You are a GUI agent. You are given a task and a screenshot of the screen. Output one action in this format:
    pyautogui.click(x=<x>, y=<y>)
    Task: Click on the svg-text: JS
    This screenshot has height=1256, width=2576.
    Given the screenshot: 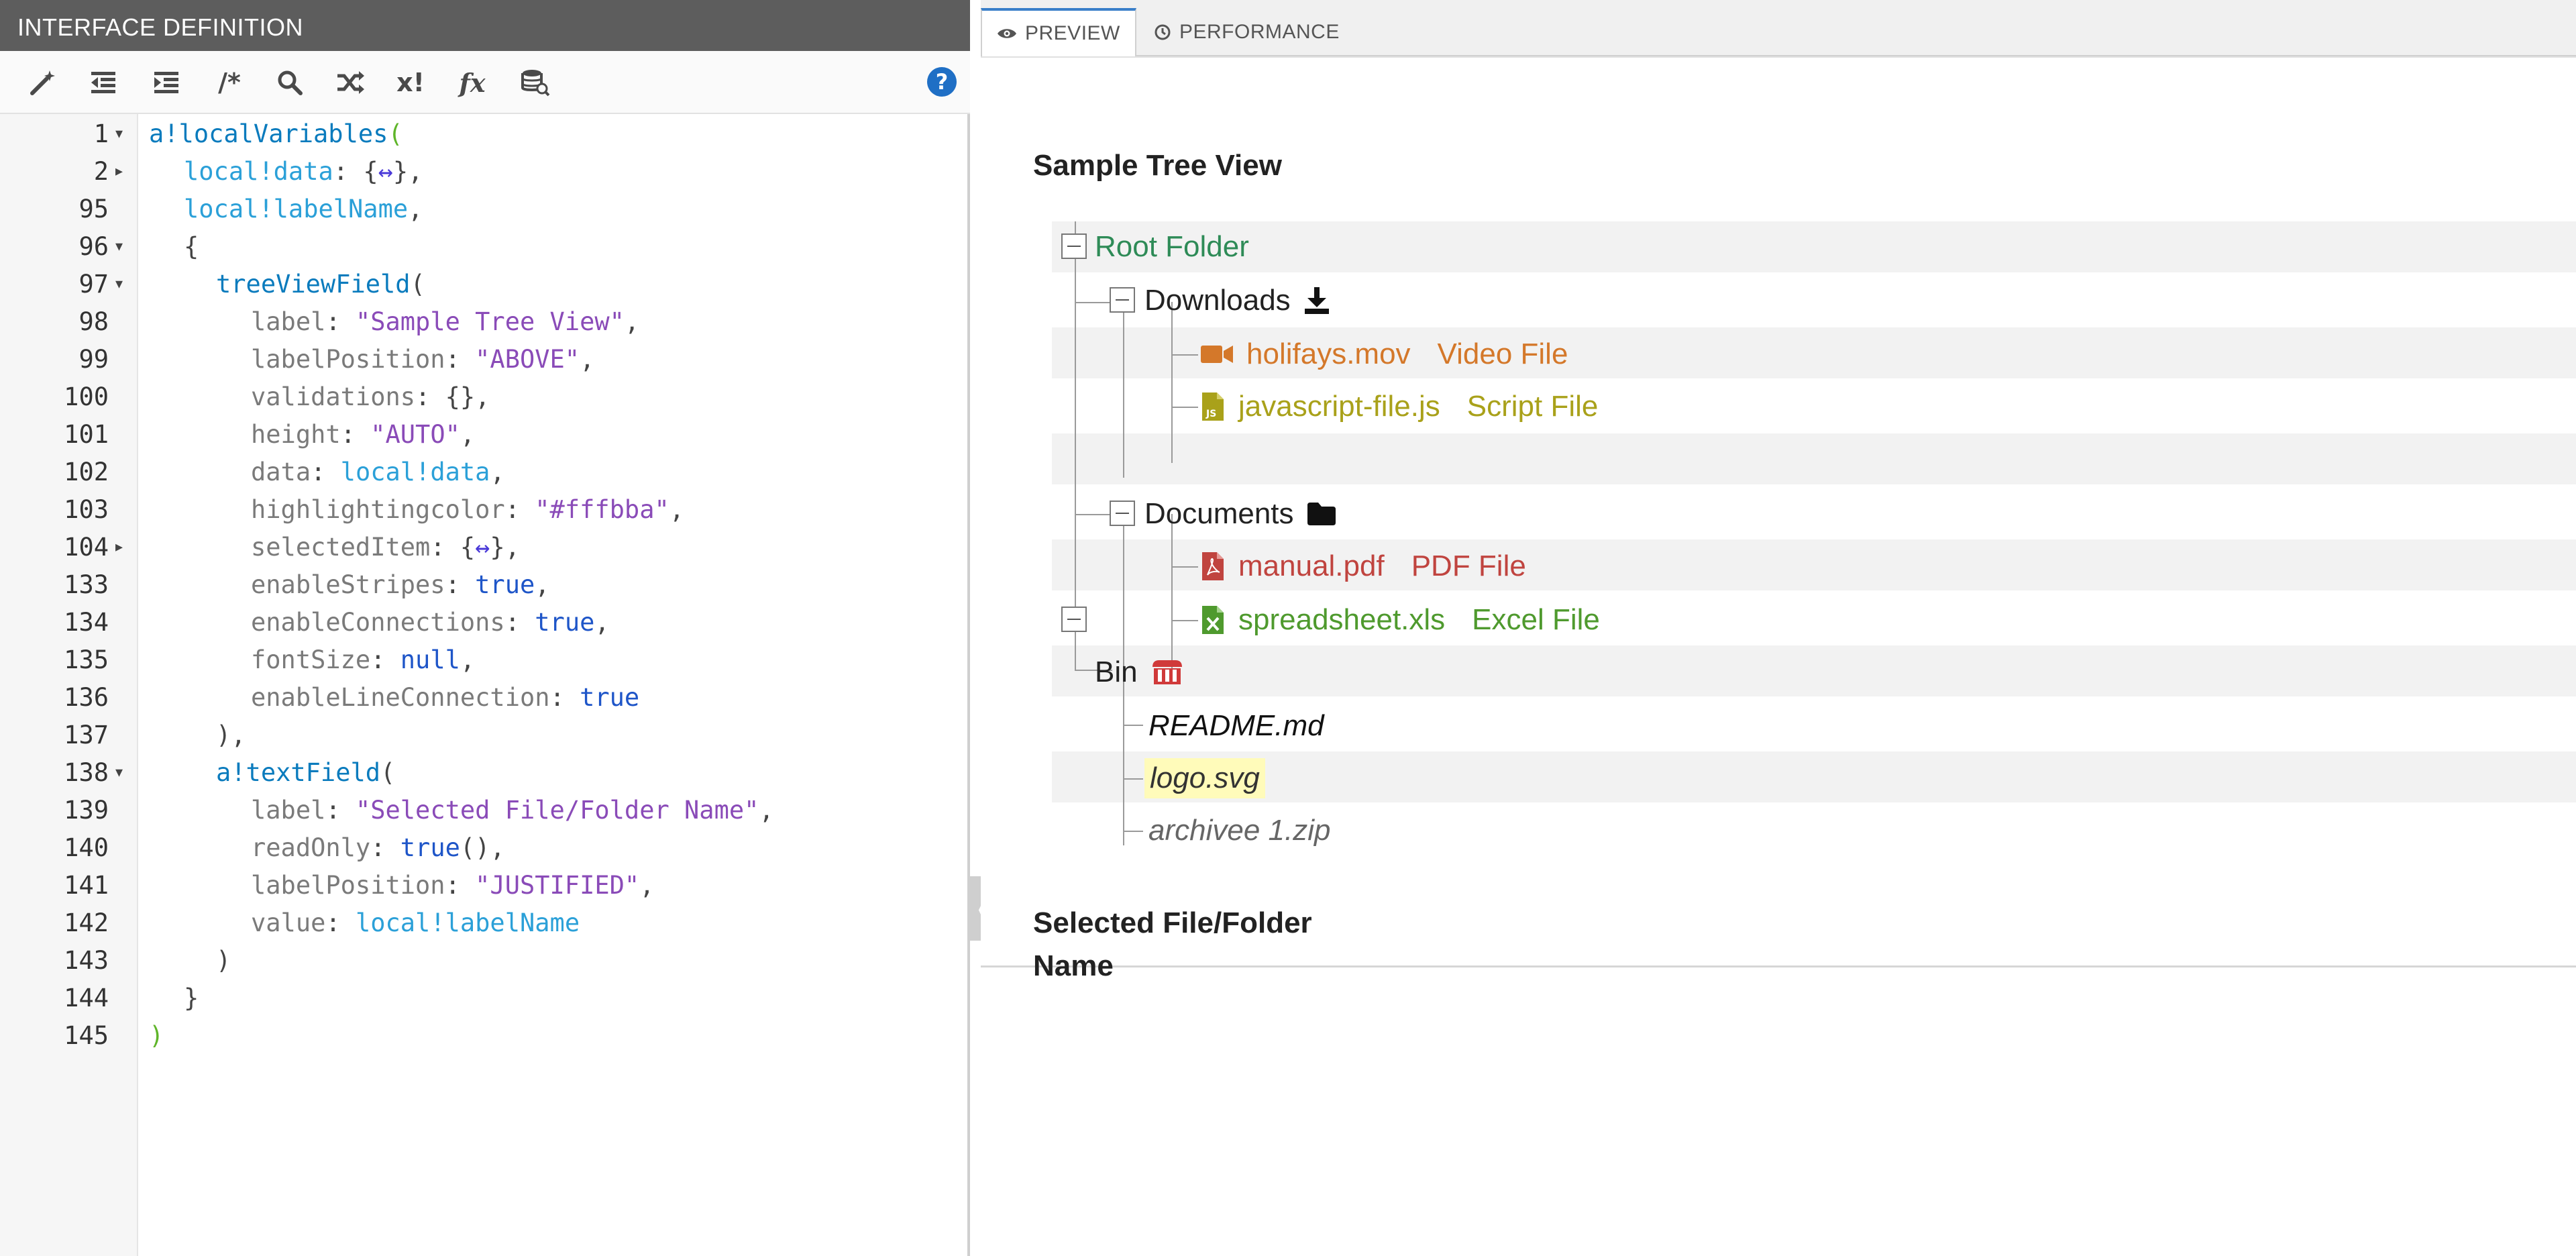 What is the action you would take?
    pyautogui.click(x=1210, y=414)
    